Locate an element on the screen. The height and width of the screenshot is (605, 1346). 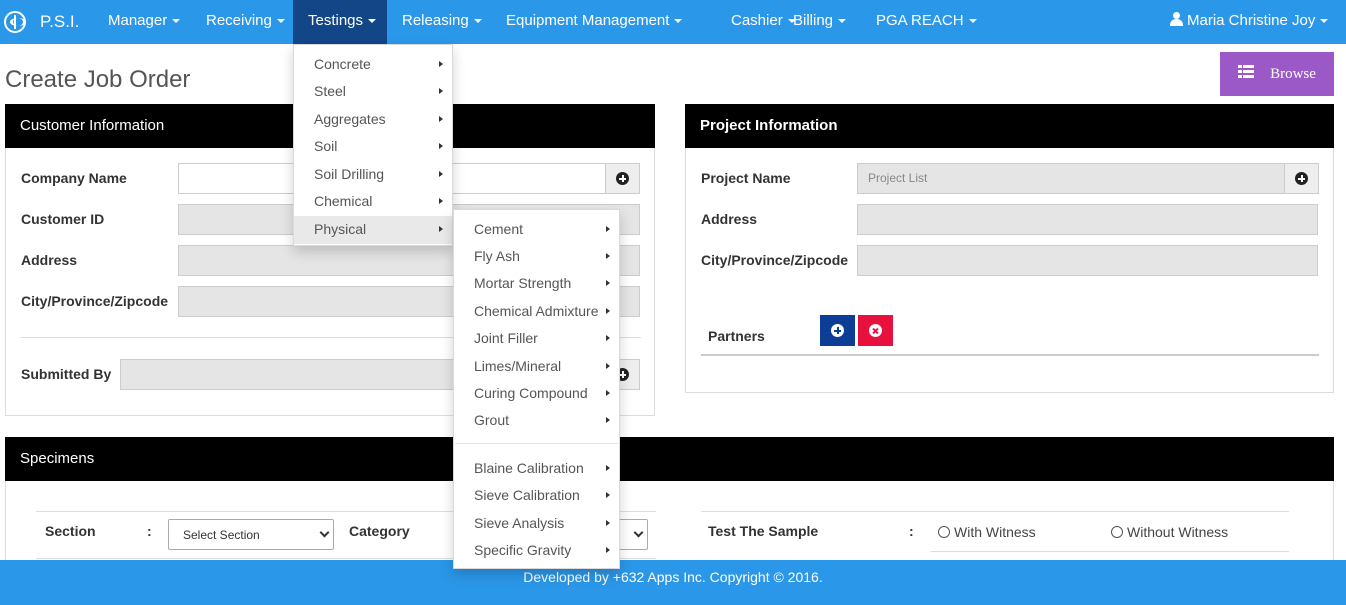
browse-button: Browse is located at coordinates (1277, 74).